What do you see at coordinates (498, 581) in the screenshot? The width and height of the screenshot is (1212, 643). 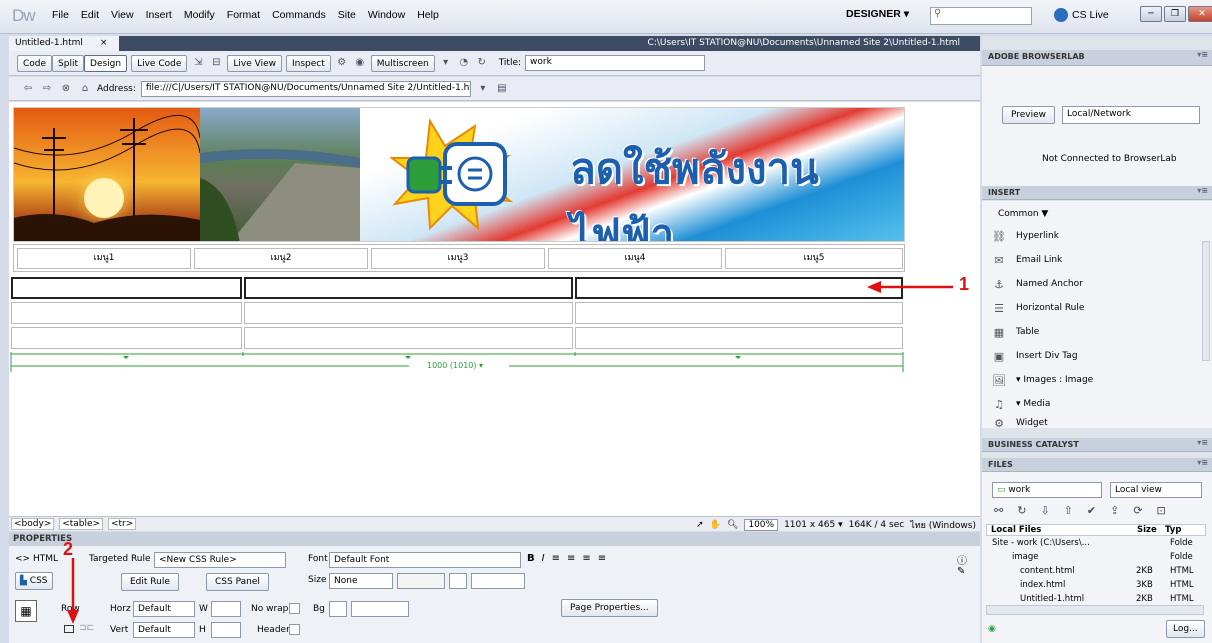 I see `text-color-input` at bounding box center [498, 581].